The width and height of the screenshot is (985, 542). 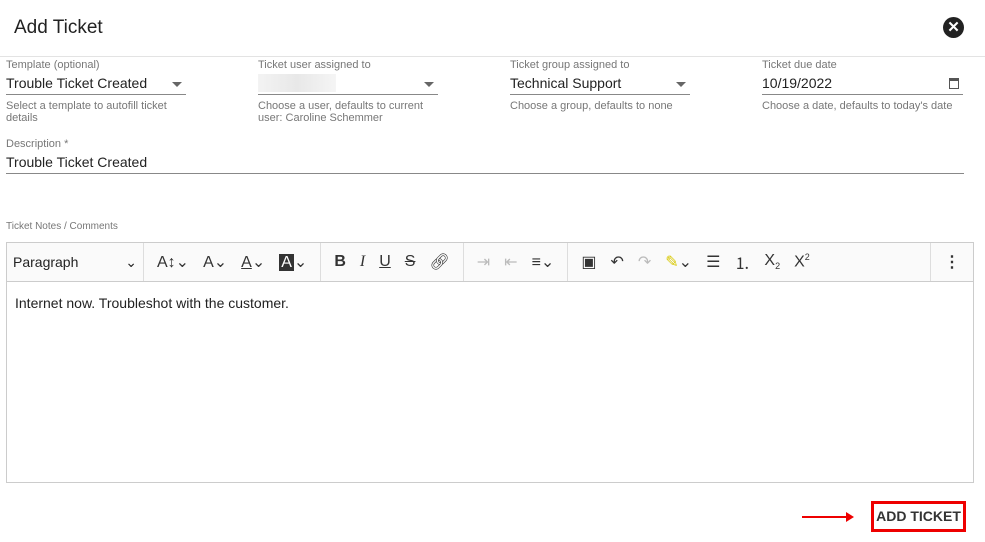 I want to click on due-date-input: 10/19/2022, so click(x=862, y=83).